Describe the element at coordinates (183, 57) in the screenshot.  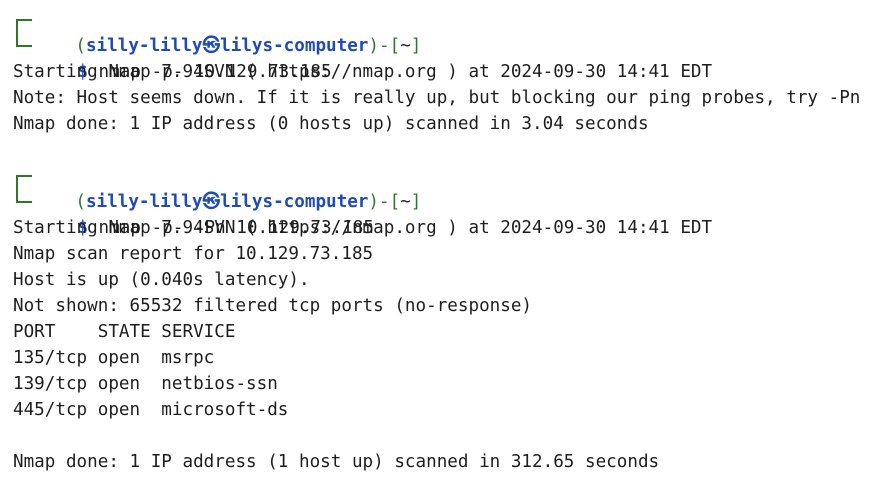
I see `command-line-1: $ nmap -p- 10.129.73.185` at that location.